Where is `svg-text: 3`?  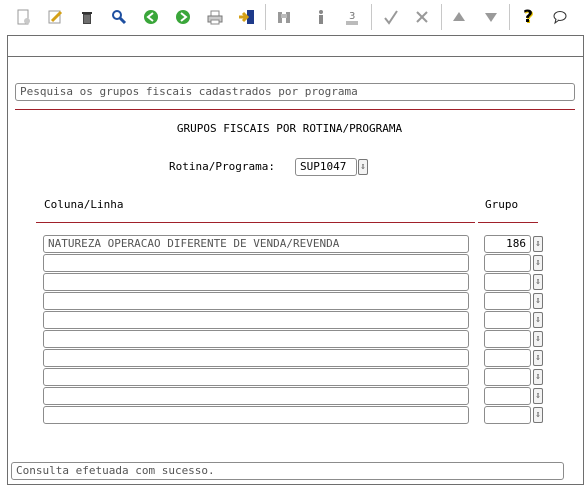
svg-text: 3 is located at coordinates (352, 16).